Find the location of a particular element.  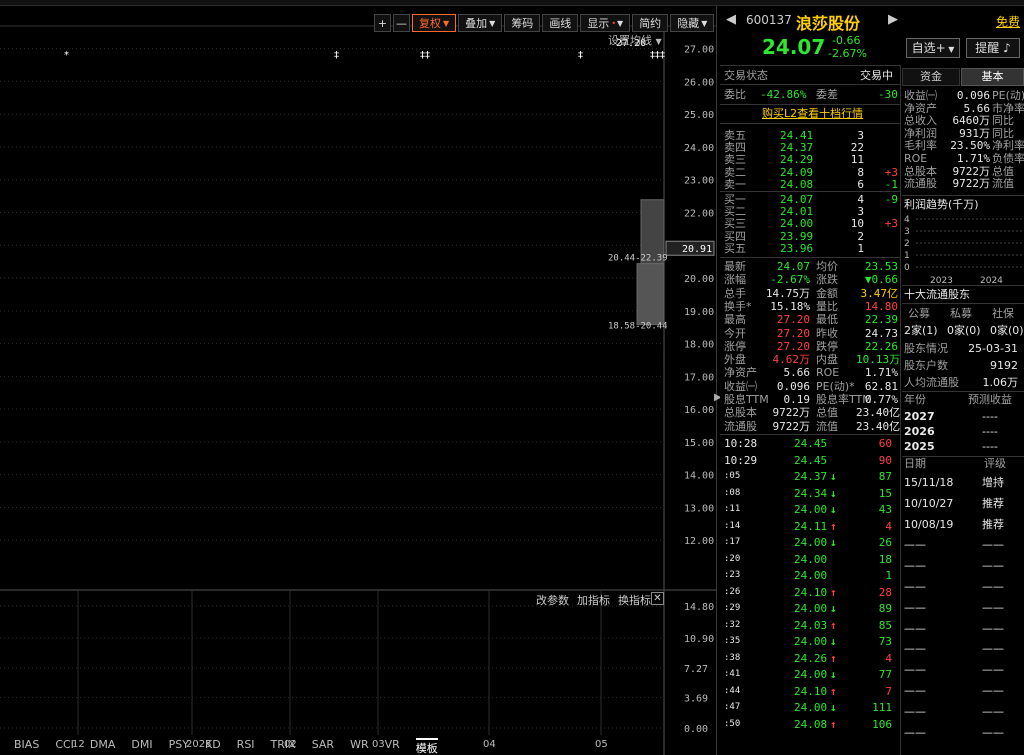

tab-template: 模板 is located at coordinates (426, 746).